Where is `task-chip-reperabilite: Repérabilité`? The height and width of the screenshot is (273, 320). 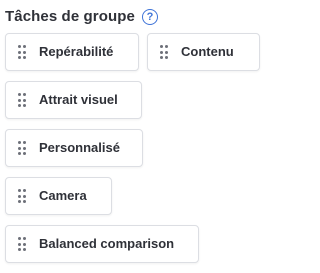 task-chip-reperabilite: Repérabilité is located at coordinates (72, 52).